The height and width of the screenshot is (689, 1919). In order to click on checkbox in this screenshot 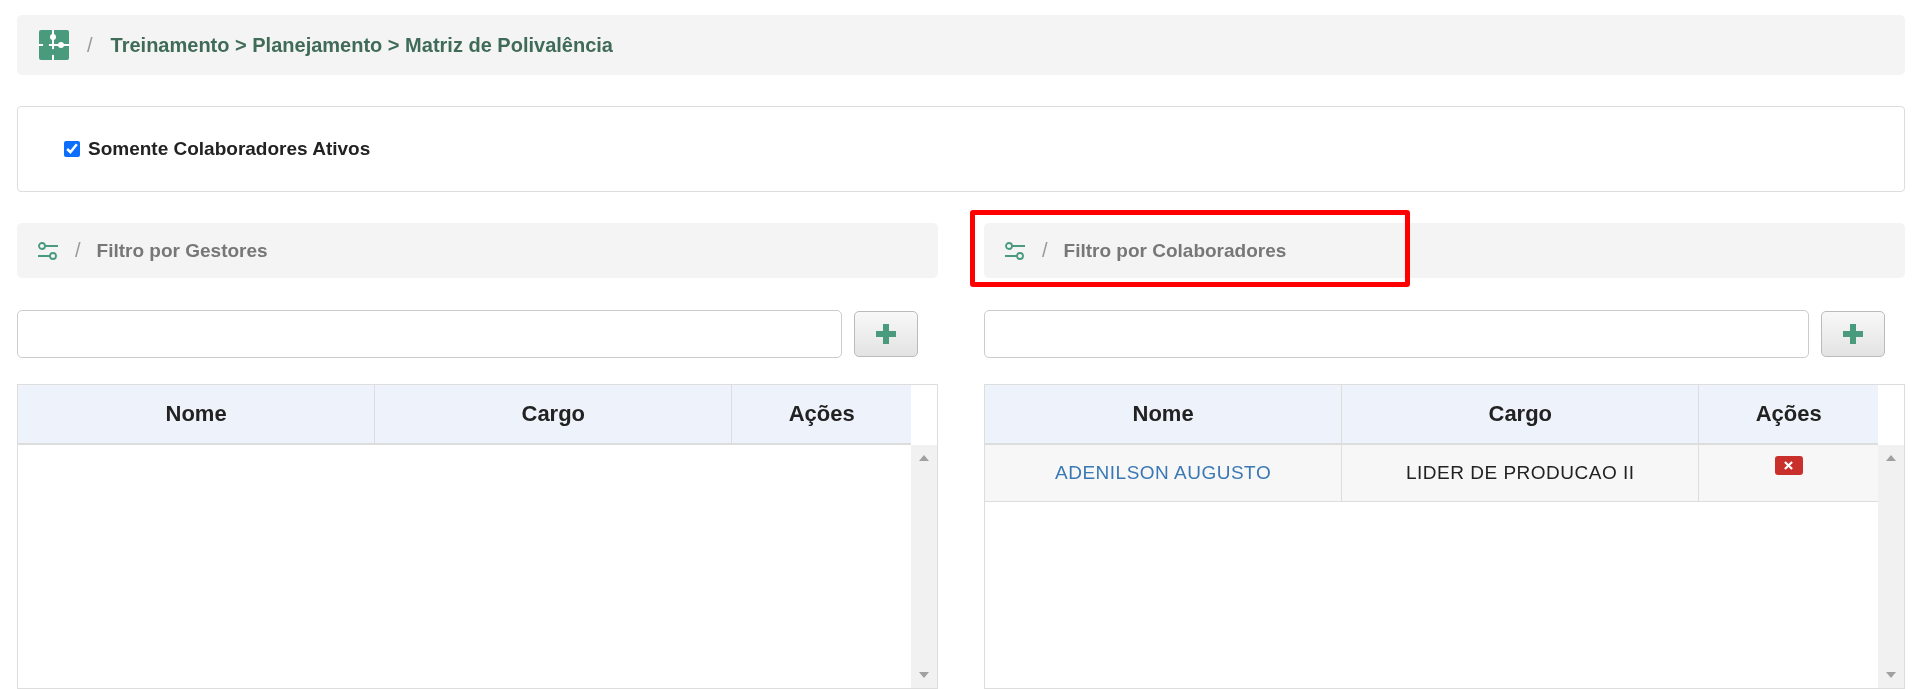, I will do `click(72, 149)`.